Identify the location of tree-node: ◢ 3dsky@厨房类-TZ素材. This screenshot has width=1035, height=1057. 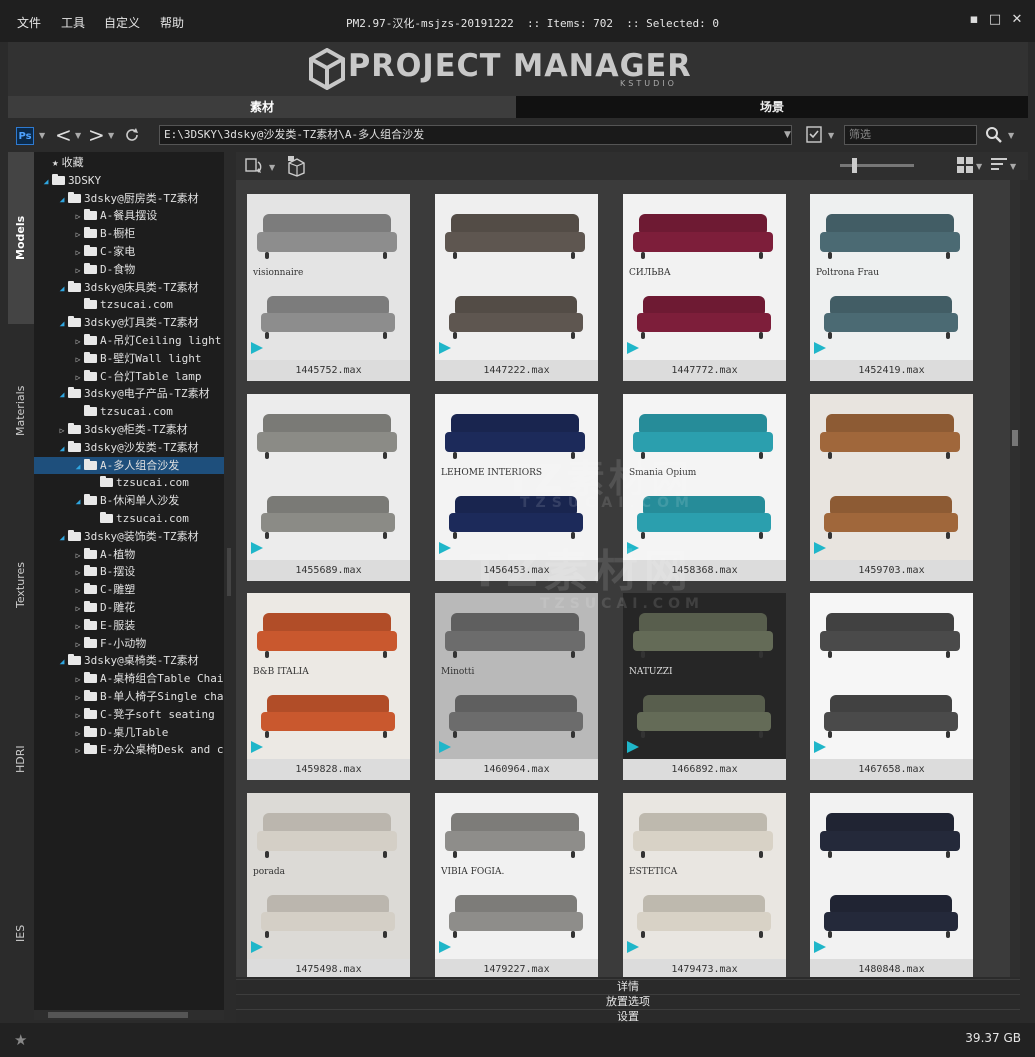
(129, 198).